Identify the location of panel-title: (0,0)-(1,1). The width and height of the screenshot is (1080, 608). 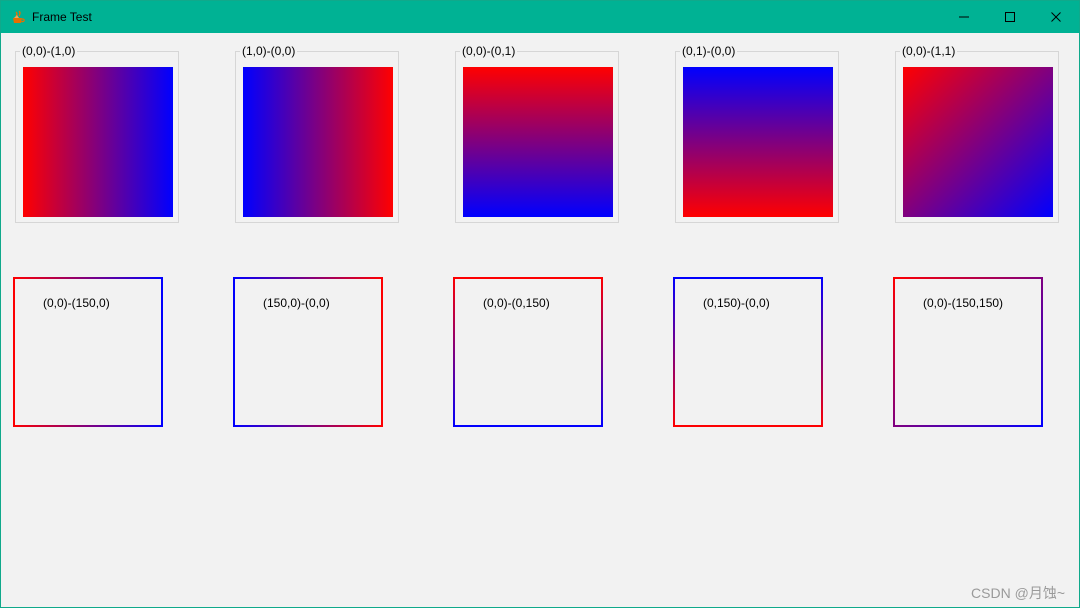
(929, 51).